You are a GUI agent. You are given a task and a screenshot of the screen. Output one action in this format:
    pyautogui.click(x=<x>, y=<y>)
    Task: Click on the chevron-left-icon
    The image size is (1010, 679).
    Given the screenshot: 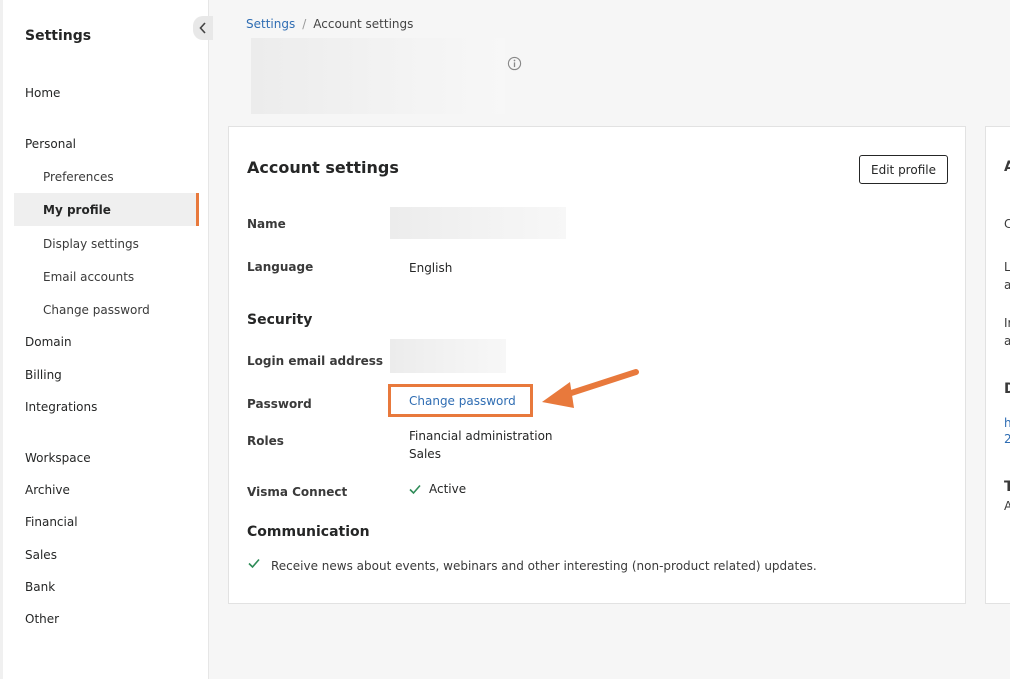 What is the action you would take?
    pyautogui.click(x=202, y=28)
    